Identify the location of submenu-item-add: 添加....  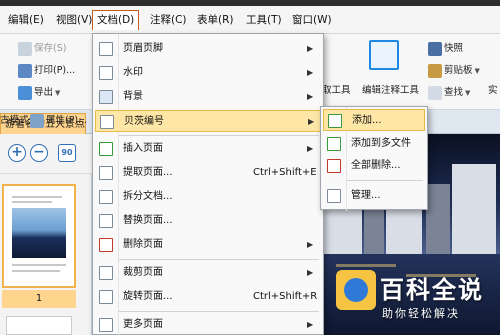
(374, 120).